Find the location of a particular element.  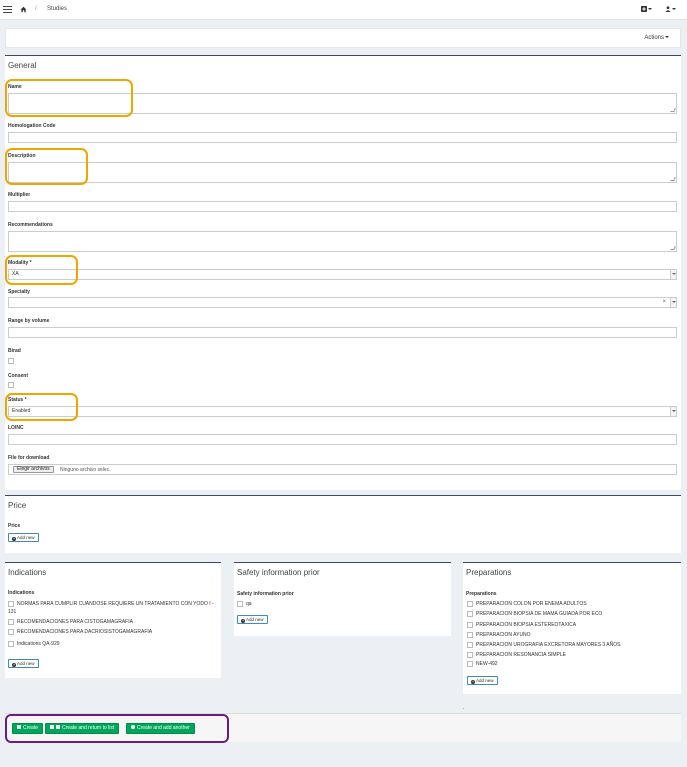

home-icon is located at coordinates (23, 9).